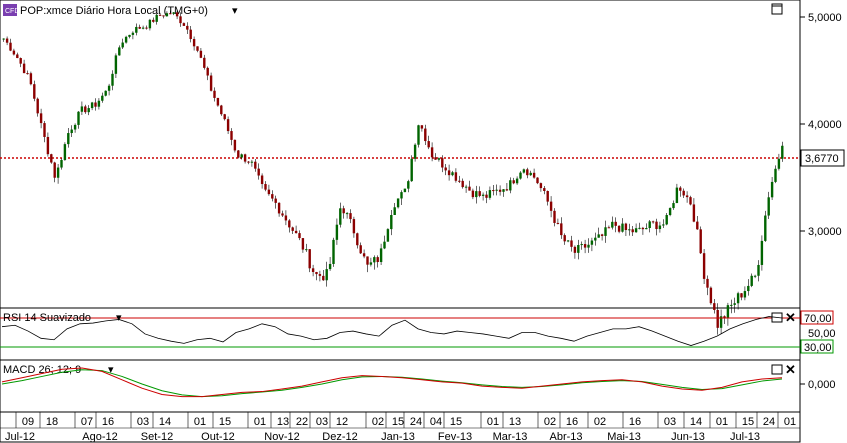 Image resolution: width=847 pixels, height=443 pixels. What do you see at coordinates (818, 319) in the screenshot?
I see `rsi-70-label: 70,00` at bounding box center [818, 319].